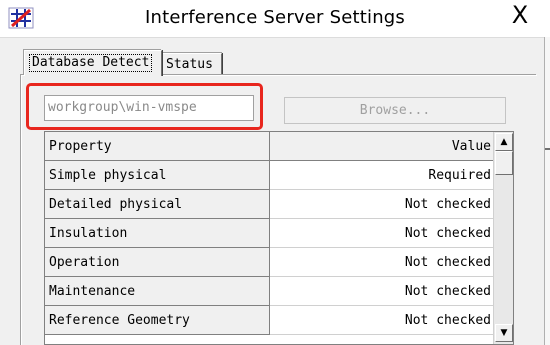  Describe the element at coordinates (157, 146) in the screenshot. I see `column-header-property: Property` at that location.